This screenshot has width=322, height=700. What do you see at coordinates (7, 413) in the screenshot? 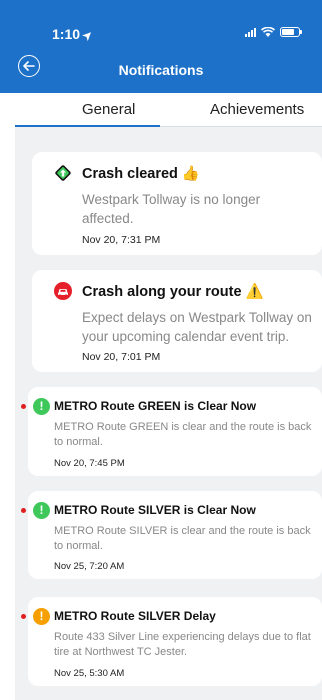
I see `left-margin` at bounding box center [7, 413].